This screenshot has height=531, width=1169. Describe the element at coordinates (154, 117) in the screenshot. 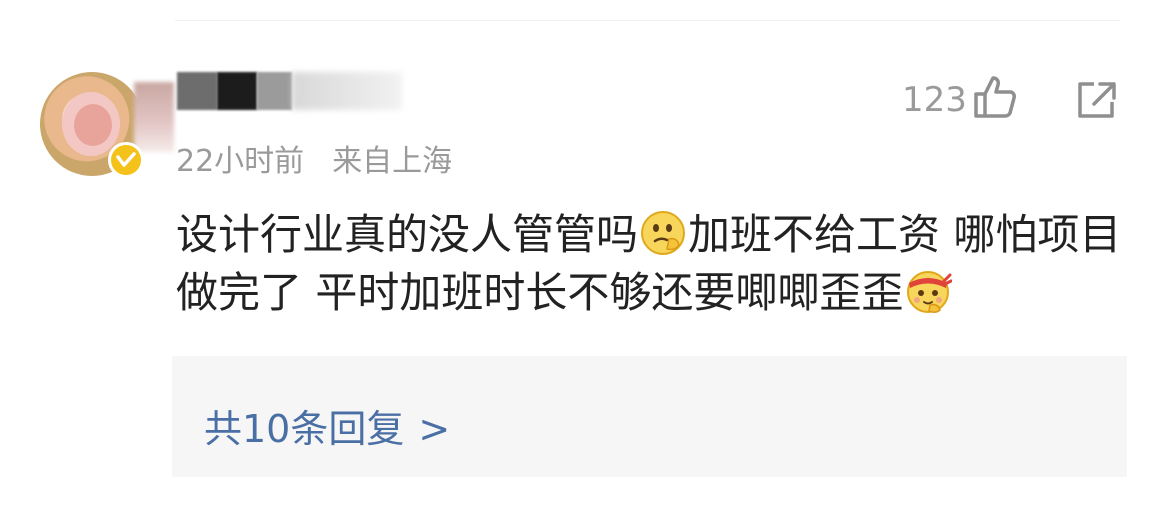

I see `avatar-blur` at that location.